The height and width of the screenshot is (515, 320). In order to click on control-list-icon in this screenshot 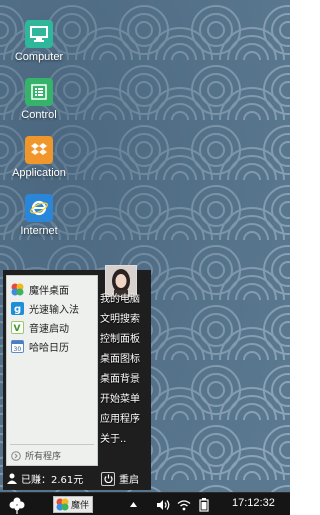, I will do `click(39, 92)`.